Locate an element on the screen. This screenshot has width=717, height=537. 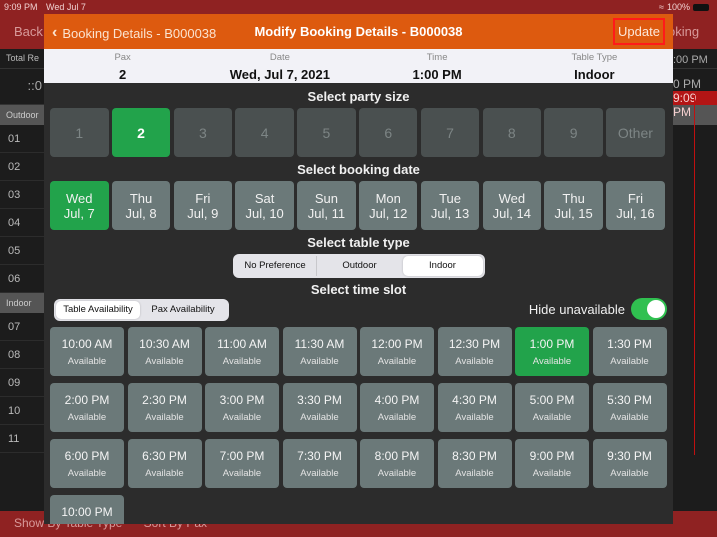
current-time-marker: 9:09 PM is located at coordinates (695, 105).